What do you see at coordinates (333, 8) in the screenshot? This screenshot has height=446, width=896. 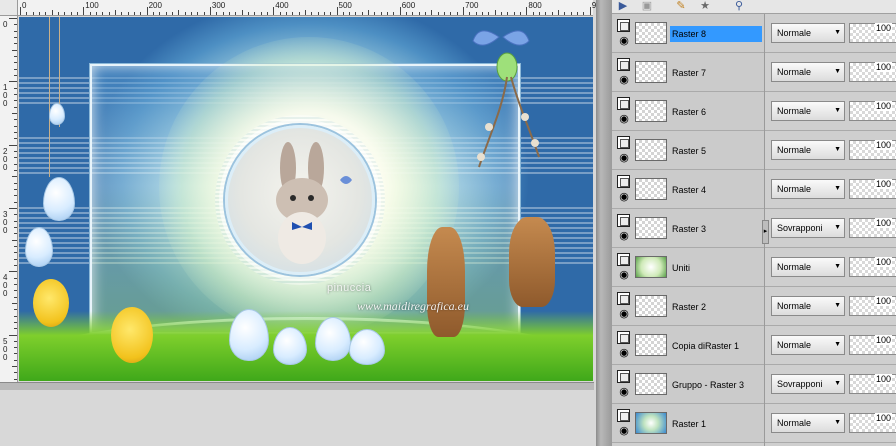 I see `horizontal-ruler: 0100200300400500600700800900` at bounding box center [333, 8].